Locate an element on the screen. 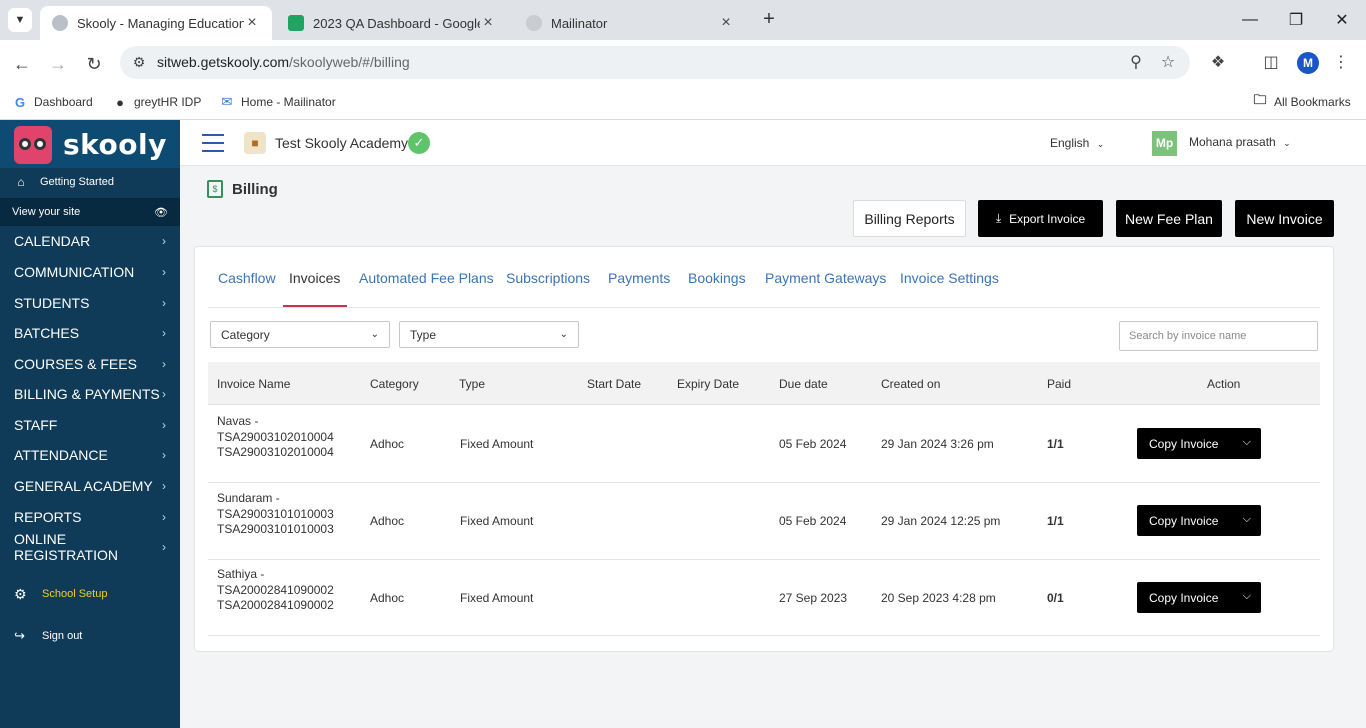 This screenshot has width=1366, height=728. sidebar-item-reports: REPORTS › is located at coordinates (90, 517).